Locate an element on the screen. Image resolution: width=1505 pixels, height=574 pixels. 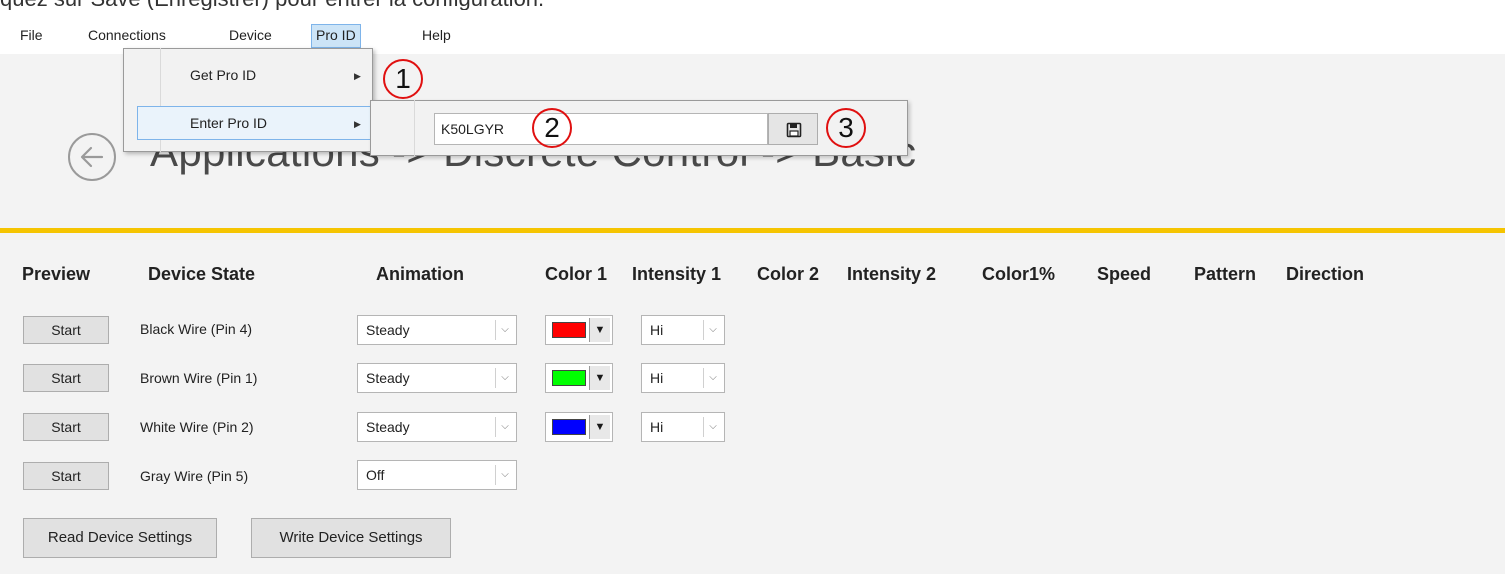
pro-id-input: K50LGYR is located at coordinates (601, 129).